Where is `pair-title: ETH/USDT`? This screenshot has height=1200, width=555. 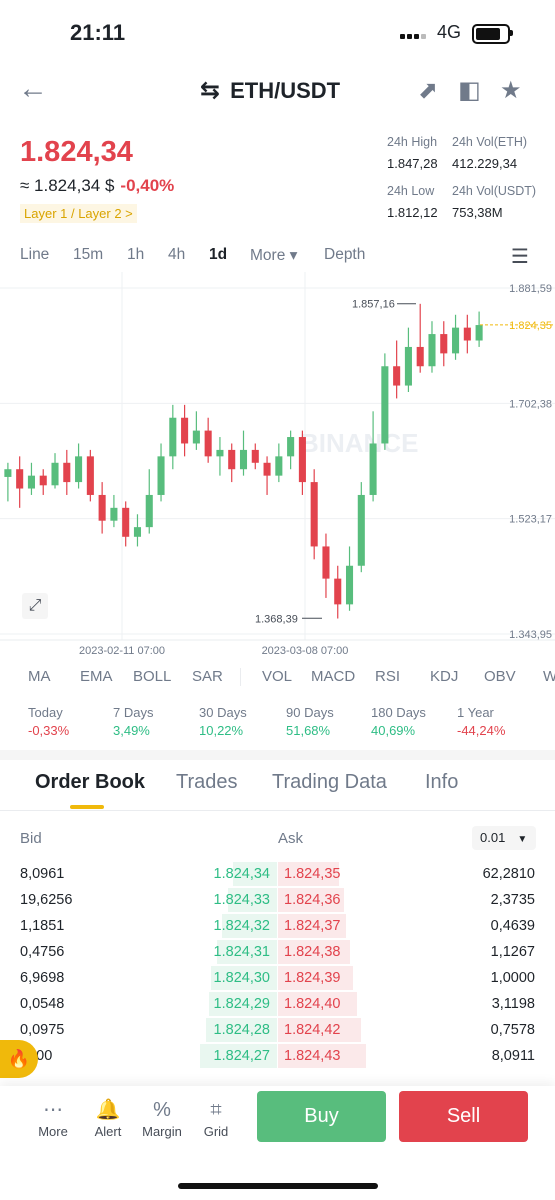
pair-title: ETH/USDT is located at coordinates (285, 90).